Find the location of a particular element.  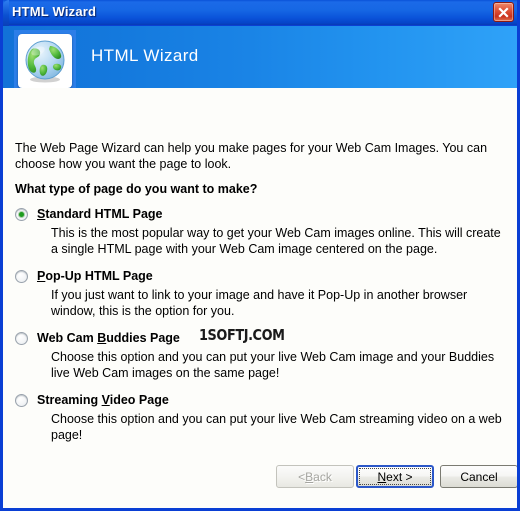

radio-popup-html-page is located at coordinates (21, 276).